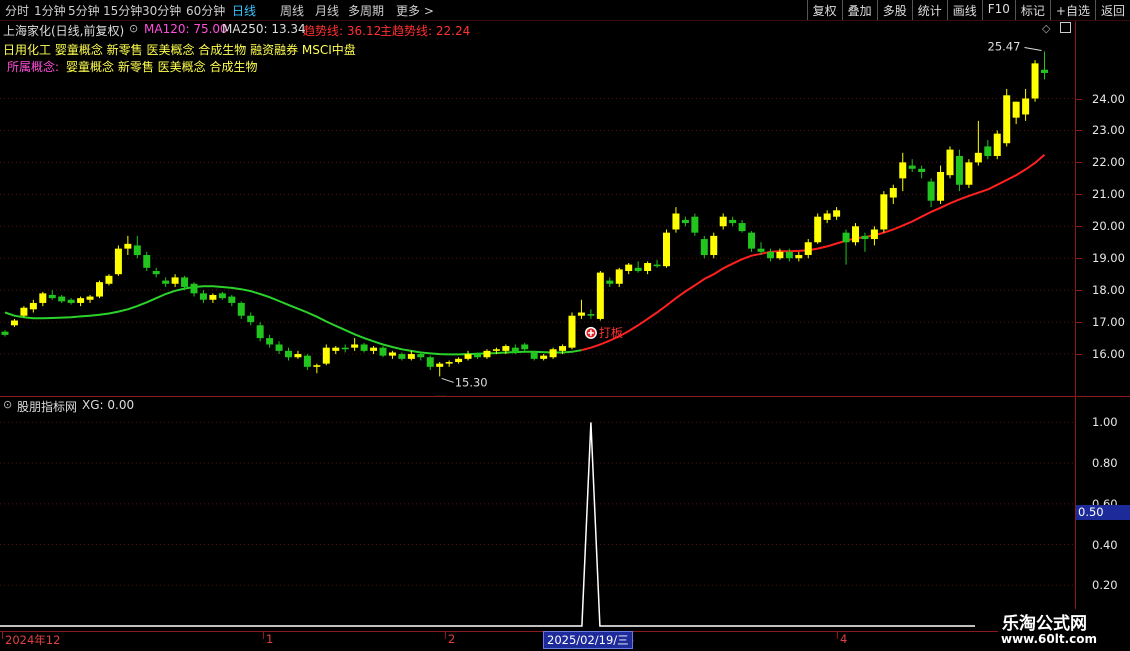 This screenshot has height=651, width=1130. What do you see at coordinates (84, 10) in the screenshot?
I see `period-tab-2: 5分钟` at bounding box center [84, 10].